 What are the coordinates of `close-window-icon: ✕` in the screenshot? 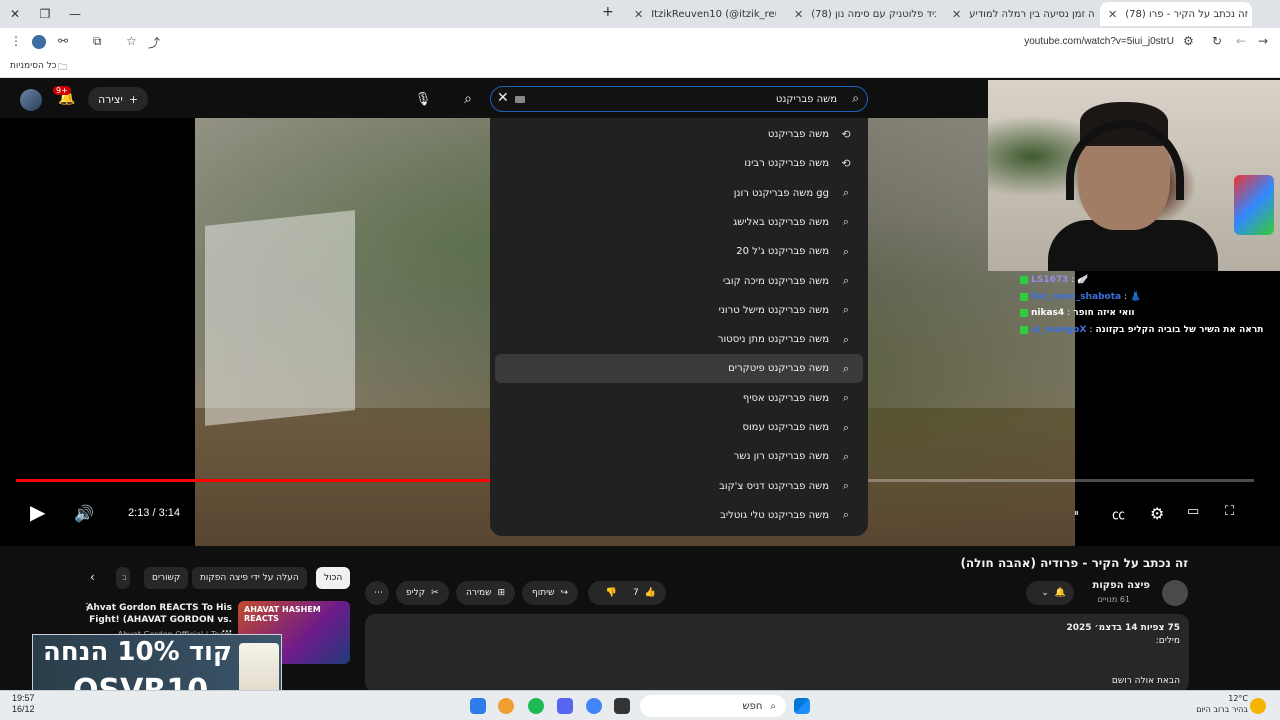 It's located at (15, 14).